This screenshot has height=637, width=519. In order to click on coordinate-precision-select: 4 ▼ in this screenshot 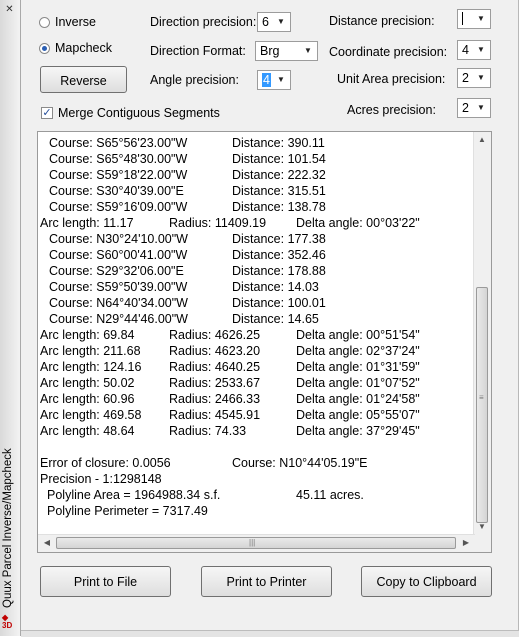, I will do `click(474, 50)`.